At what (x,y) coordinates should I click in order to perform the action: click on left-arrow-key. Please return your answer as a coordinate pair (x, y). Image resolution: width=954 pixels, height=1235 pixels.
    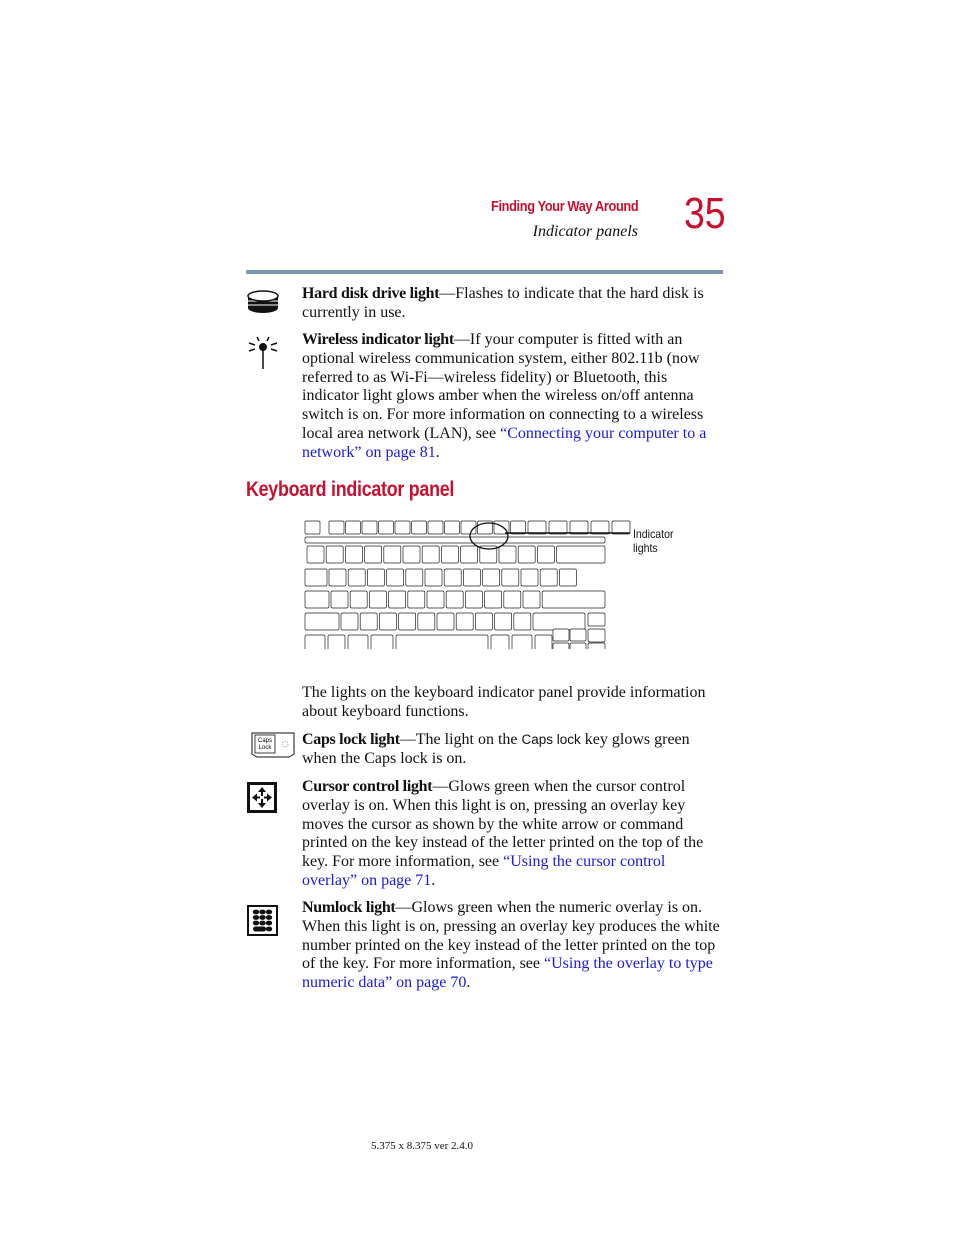
    Looking at the image, I should click on (561, 645).